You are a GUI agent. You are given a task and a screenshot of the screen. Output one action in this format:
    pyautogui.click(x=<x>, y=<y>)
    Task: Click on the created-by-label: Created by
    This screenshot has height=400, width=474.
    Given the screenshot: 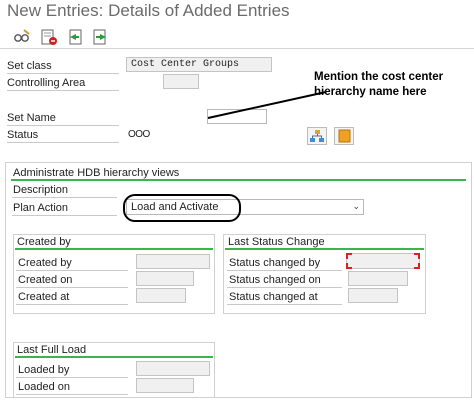 What is the action you would take?
    pyautogui.click(x=45, y=263)
    